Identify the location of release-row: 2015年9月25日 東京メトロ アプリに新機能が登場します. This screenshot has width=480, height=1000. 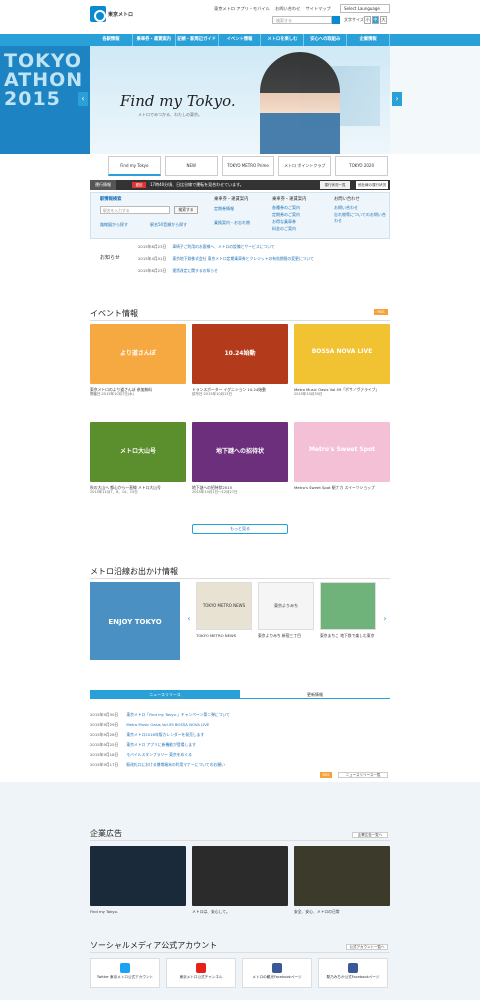
(143, 745).